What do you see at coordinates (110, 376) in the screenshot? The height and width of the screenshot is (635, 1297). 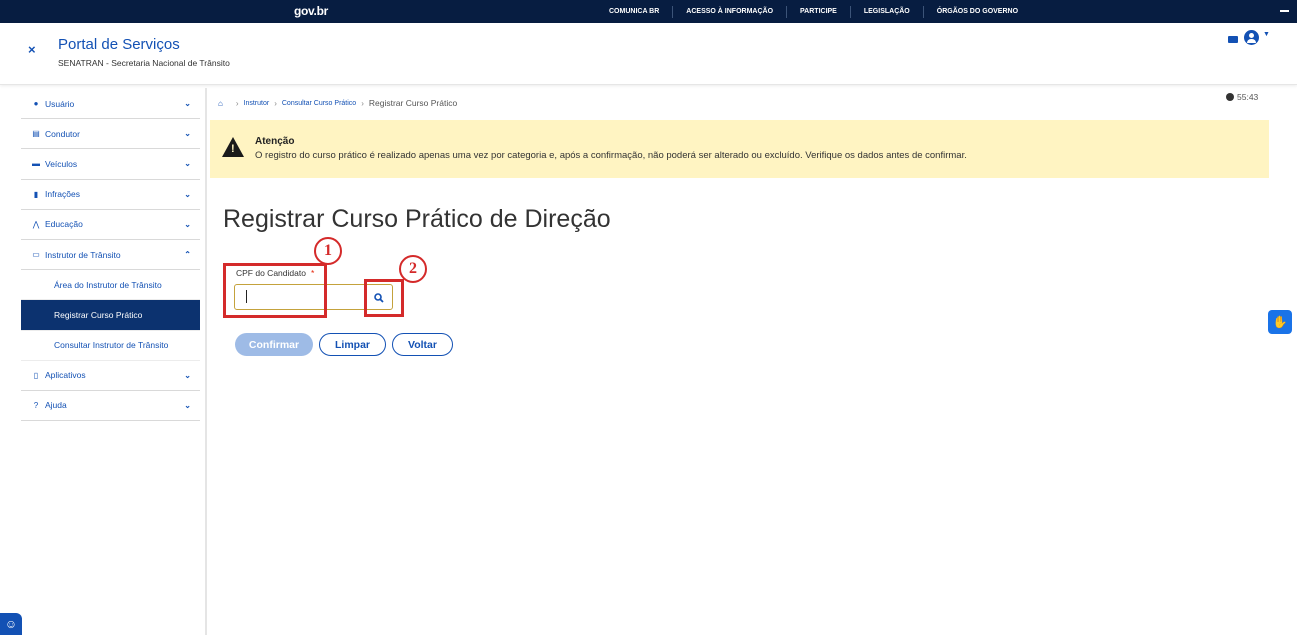 I see `sidebar-item-aplicativos: ▯ Aplicativos ⌄` at bounding box center [110, 376].